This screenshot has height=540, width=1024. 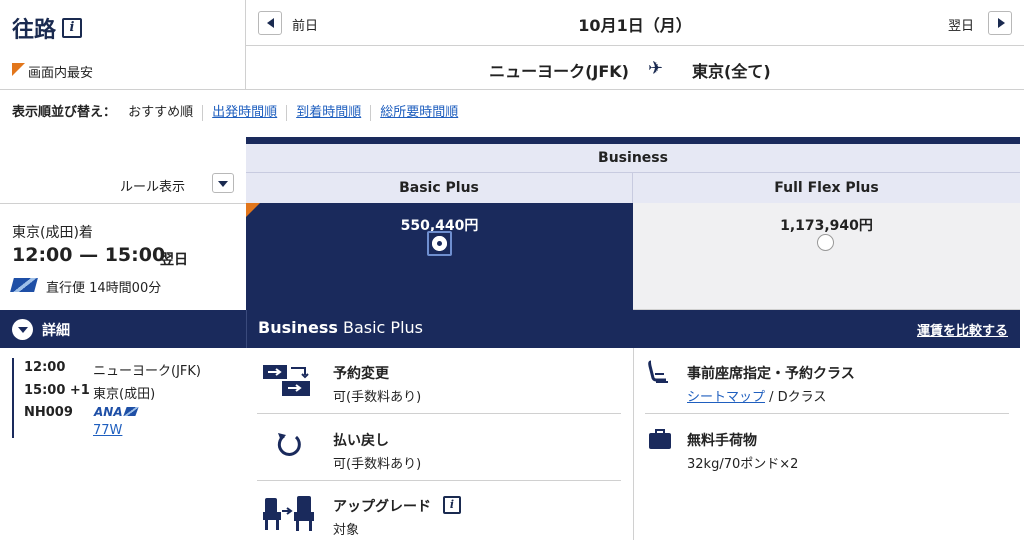 What do you see at coordinates (559, 71) in the screenshot?
I see `route-origin: ニューヨーク(JFK)` at bounding box center [559, 71].